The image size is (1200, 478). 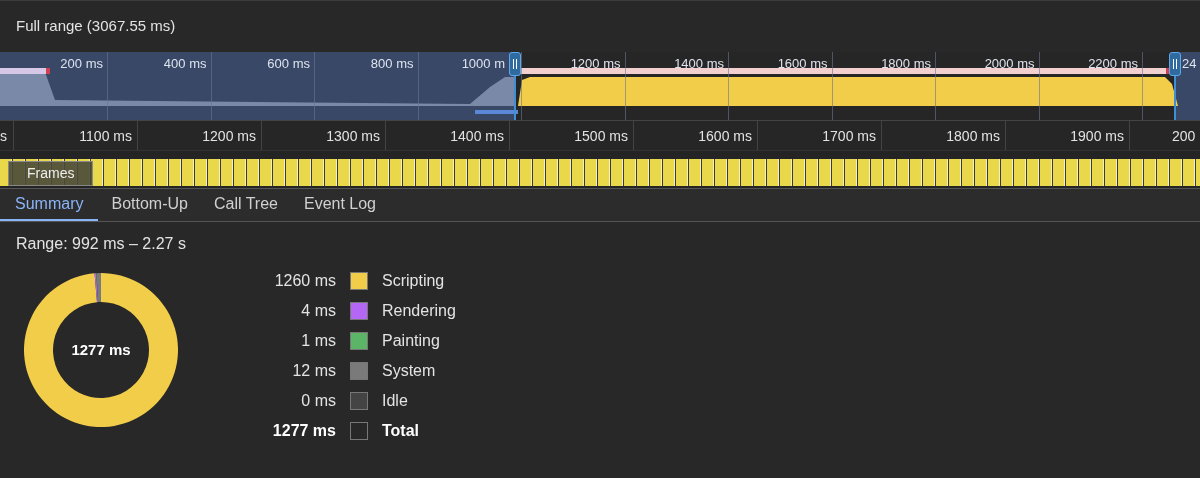 I want to click on track-label: Frames, so click(x=51, y=173).